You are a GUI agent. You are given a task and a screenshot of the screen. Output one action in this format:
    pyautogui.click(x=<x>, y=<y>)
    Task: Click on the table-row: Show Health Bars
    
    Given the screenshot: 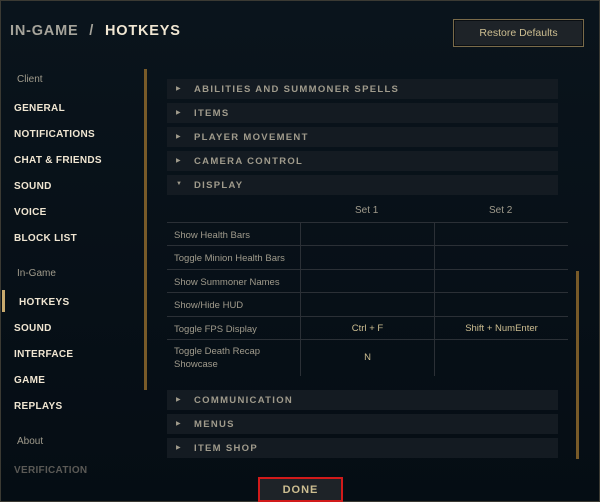 What is the action you would take?
    pyautogui.click(x=367, y=233)
    